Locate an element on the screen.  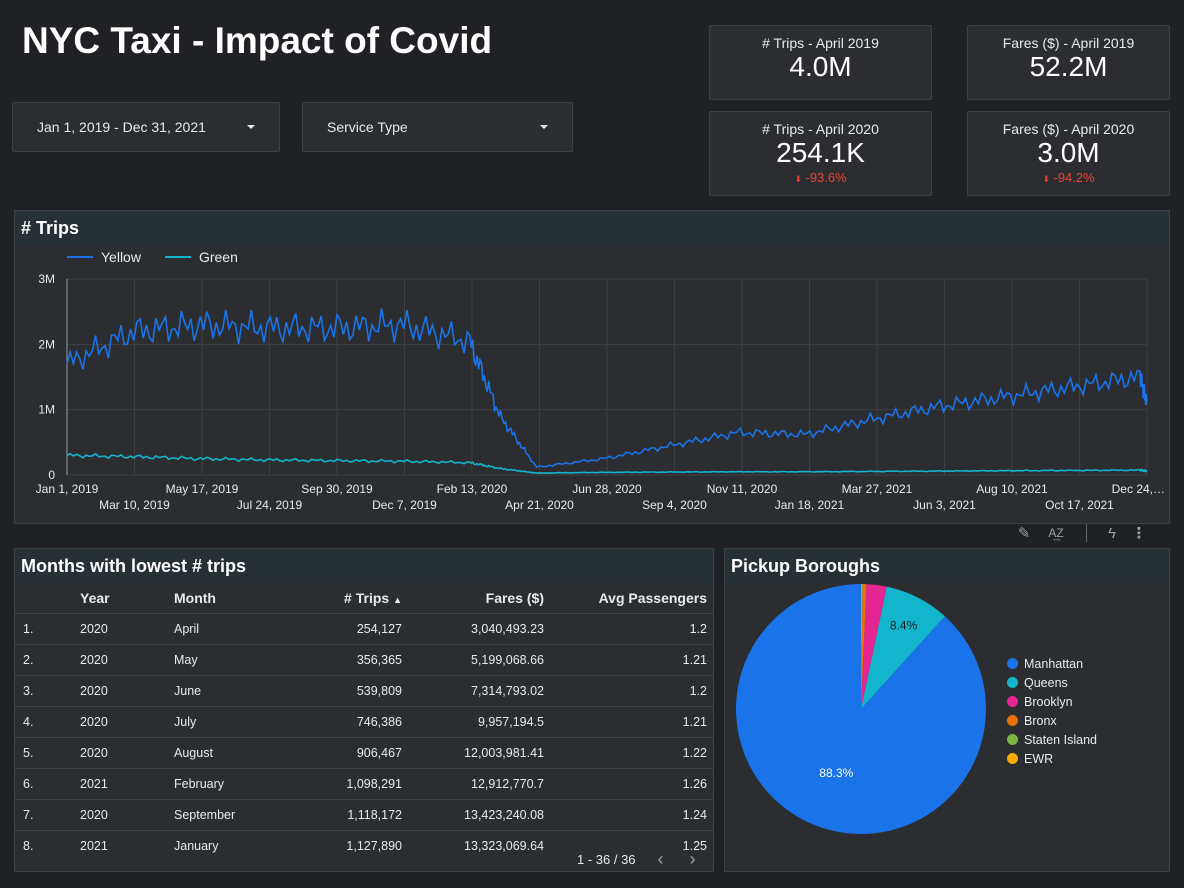
legend-item-staten-island: Staten Island is located at coordinates (1052, 739).